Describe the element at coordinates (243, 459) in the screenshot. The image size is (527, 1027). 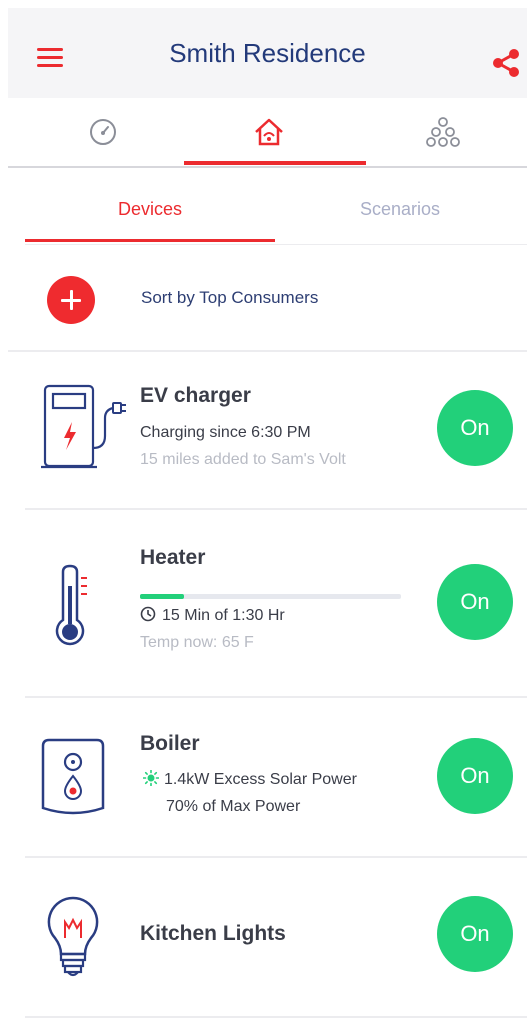
I see `device-detail: 15 miles added to Sam's Volt` at that location.